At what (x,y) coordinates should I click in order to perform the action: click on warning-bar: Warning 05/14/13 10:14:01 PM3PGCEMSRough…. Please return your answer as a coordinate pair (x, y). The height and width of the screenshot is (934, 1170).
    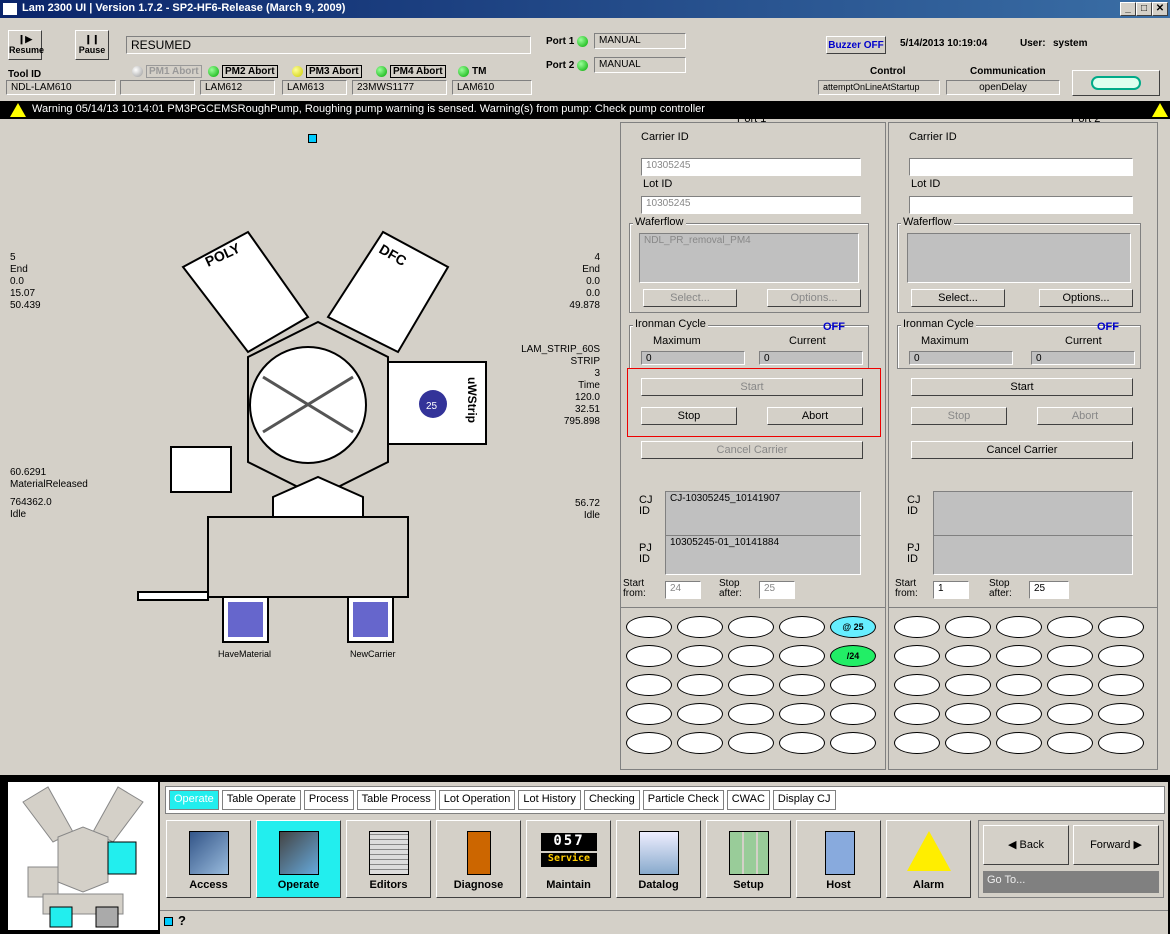
    Looking at the image, I should click on (585, 110).